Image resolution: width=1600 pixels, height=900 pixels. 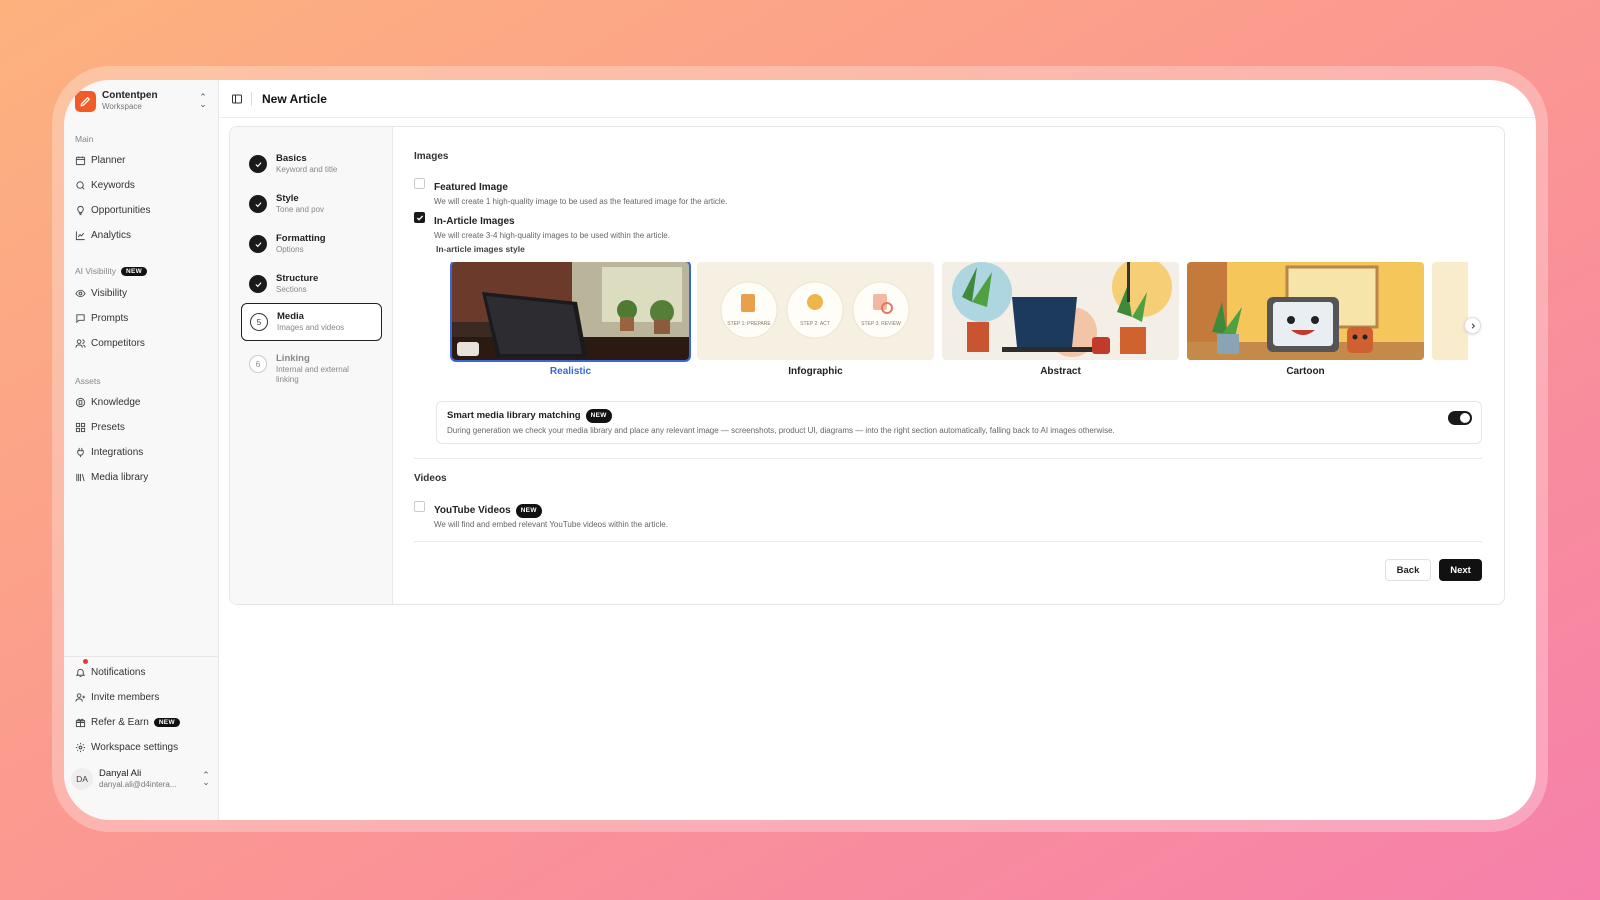 What do you see at coordinates (125, 697) in the screenshot?
I see `sidebar-item-label: Invite members` at bounding box center [125, 697].